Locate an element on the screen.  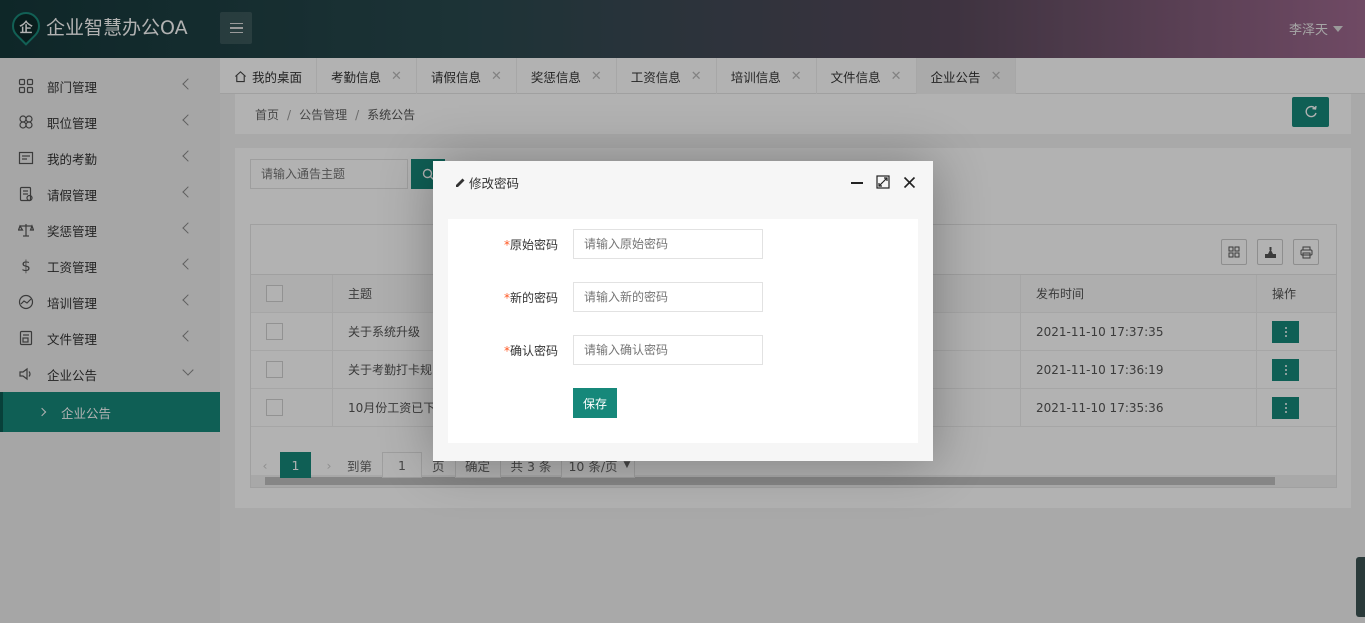
close-dialog-button is located at coordinates (909, 182).